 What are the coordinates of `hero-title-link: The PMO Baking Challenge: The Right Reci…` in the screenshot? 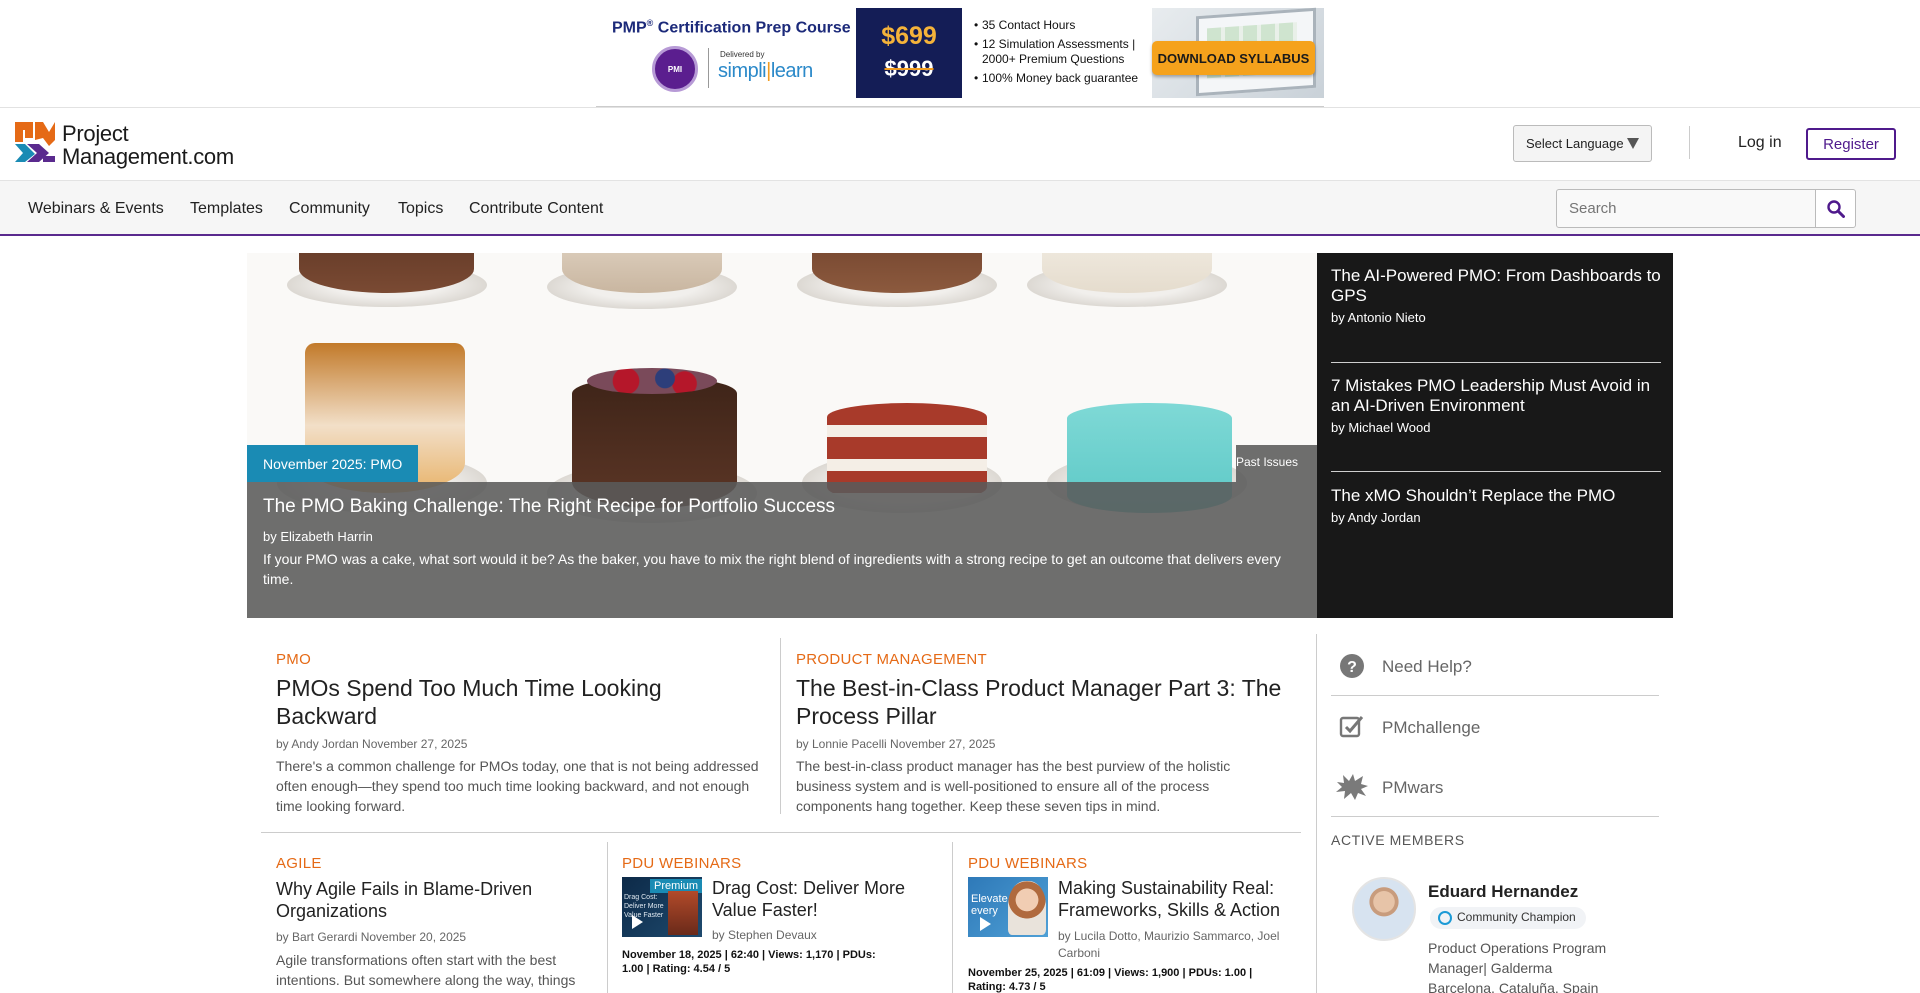 It's located at (549, 507).